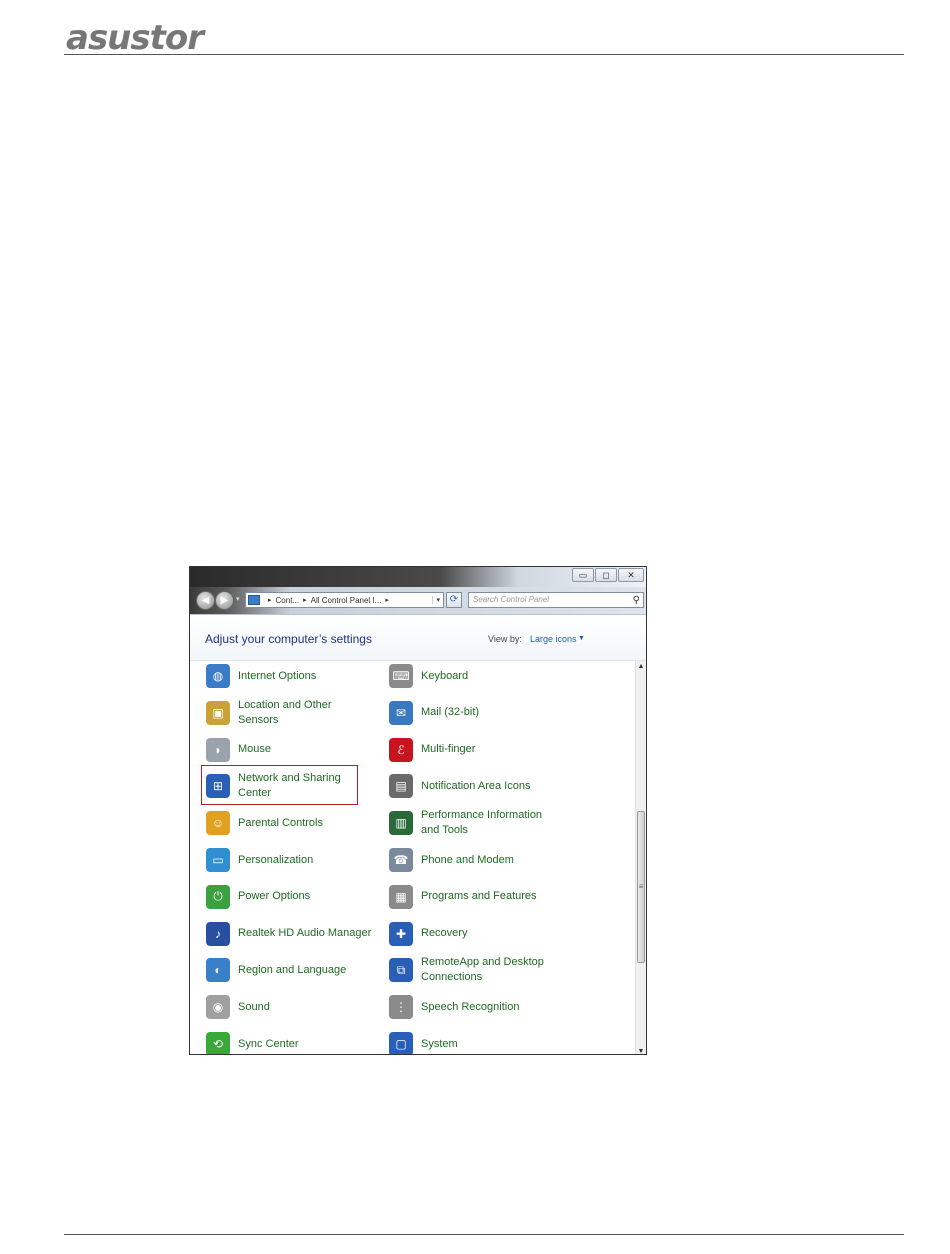 The image size is (950, 1254). What do you see at coordinates (401, 712) in the screenshot?
I see `mail-icon: ✉` at bounding box center [401, 712].